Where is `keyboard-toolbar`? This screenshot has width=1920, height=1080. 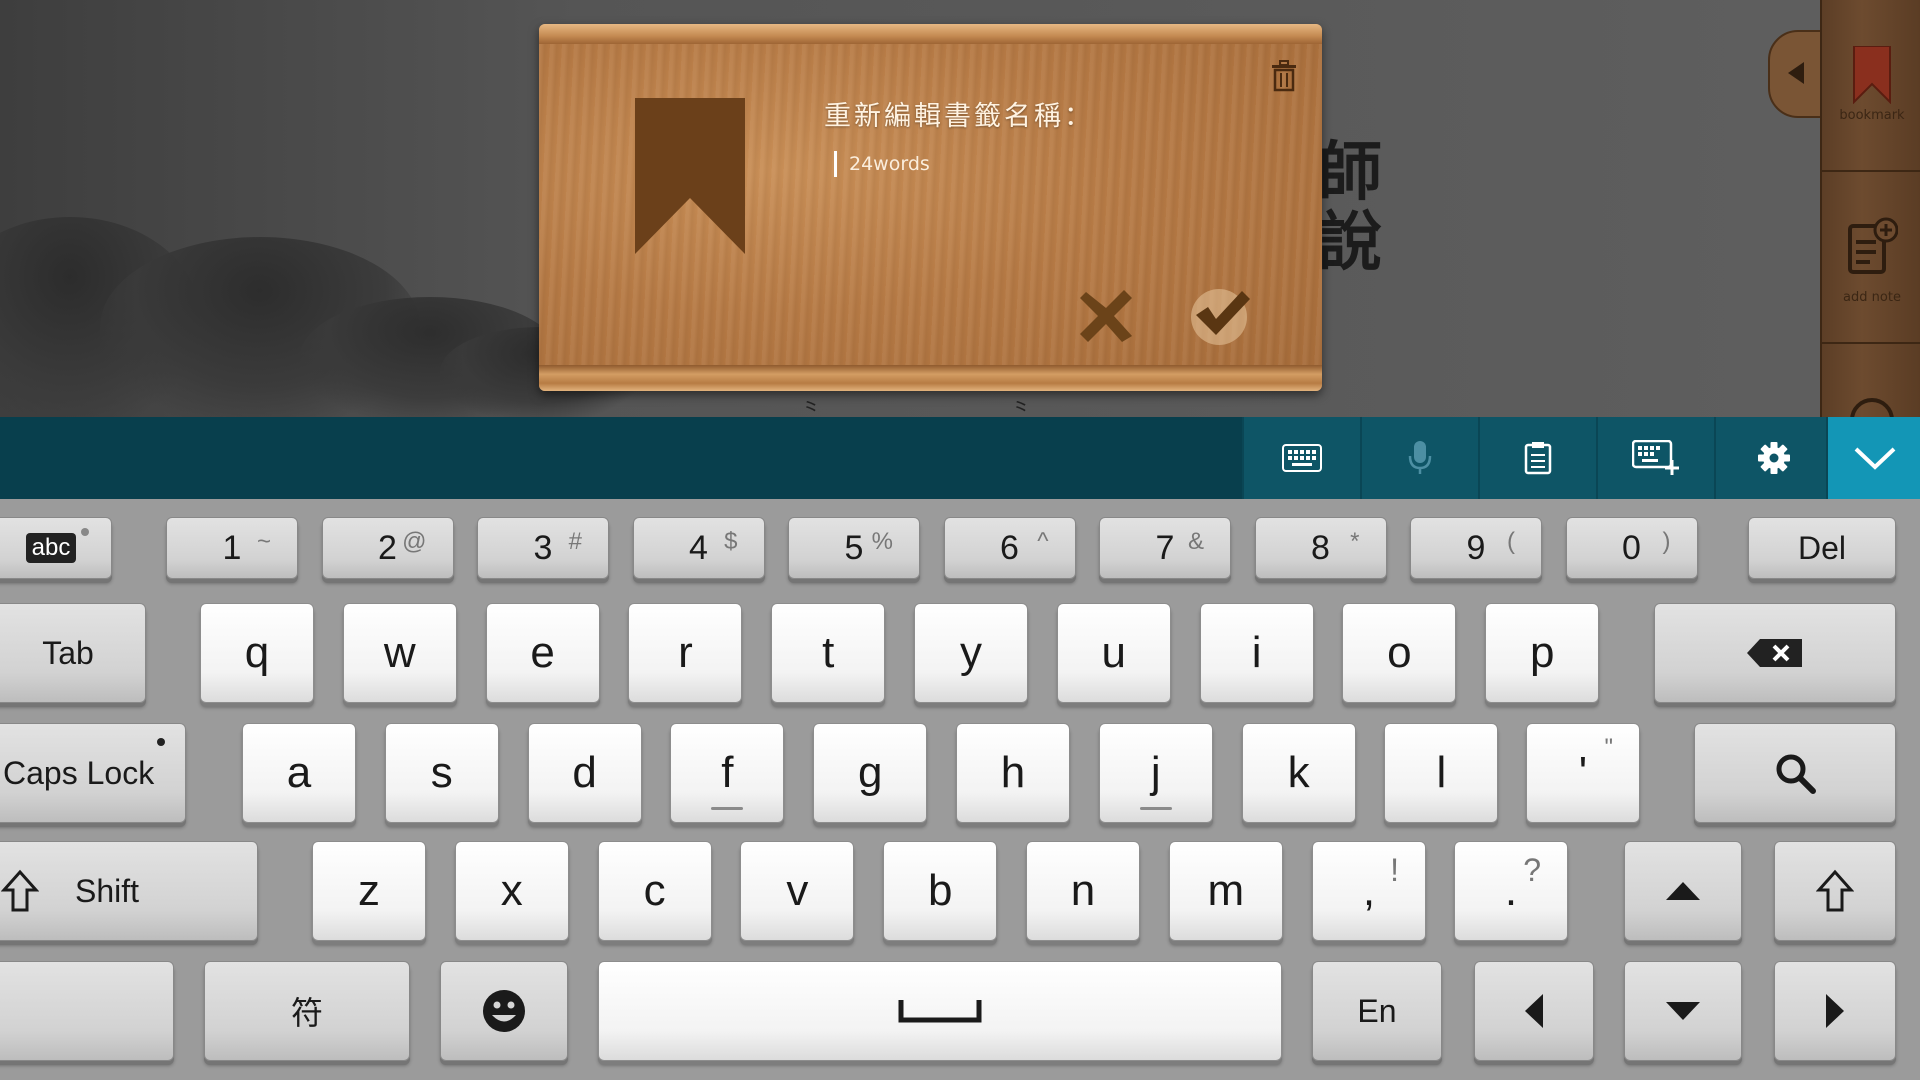 keyboard-toolbar is located at coordinates (960, 458).